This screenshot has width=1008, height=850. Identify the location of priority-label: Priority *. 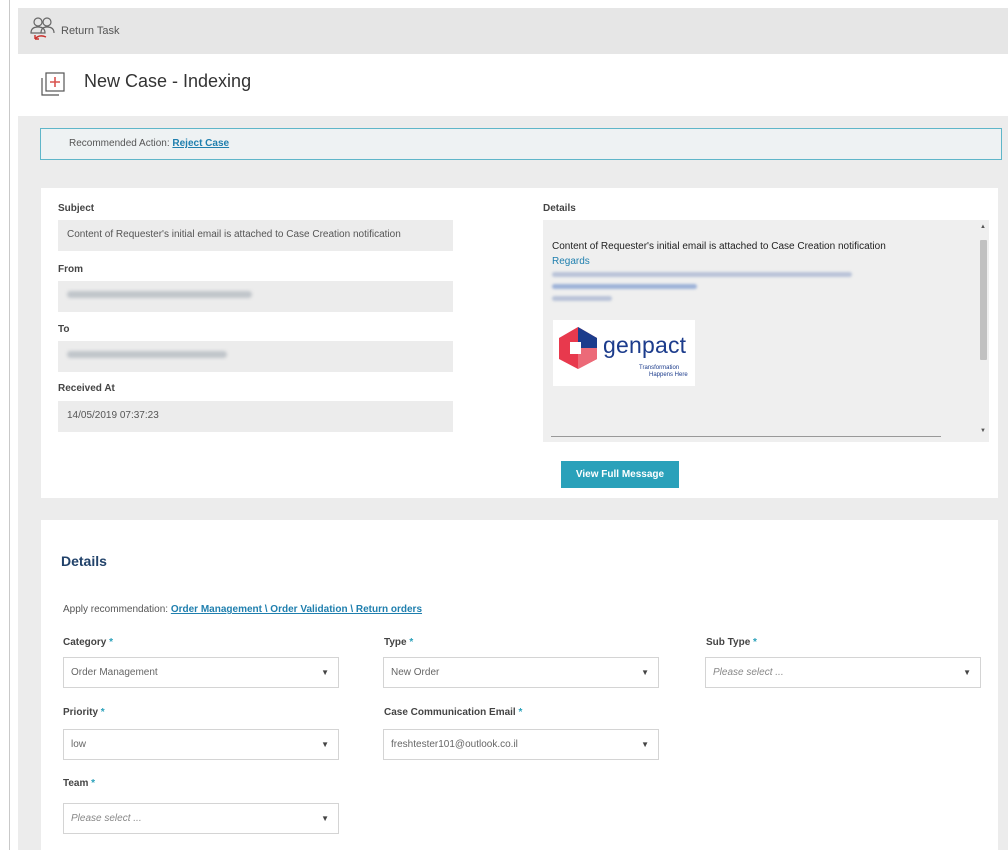
(84, 712).